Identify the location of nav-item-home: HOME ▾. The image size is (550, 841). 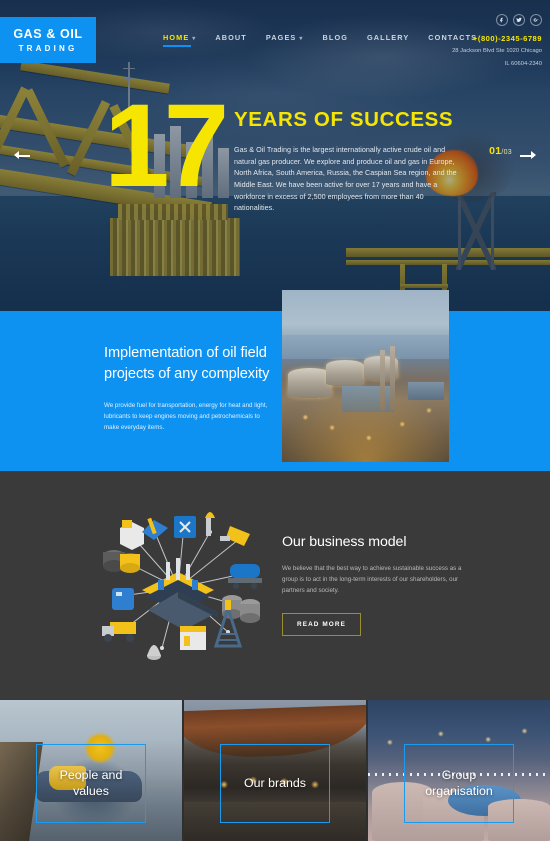
(179, 40).